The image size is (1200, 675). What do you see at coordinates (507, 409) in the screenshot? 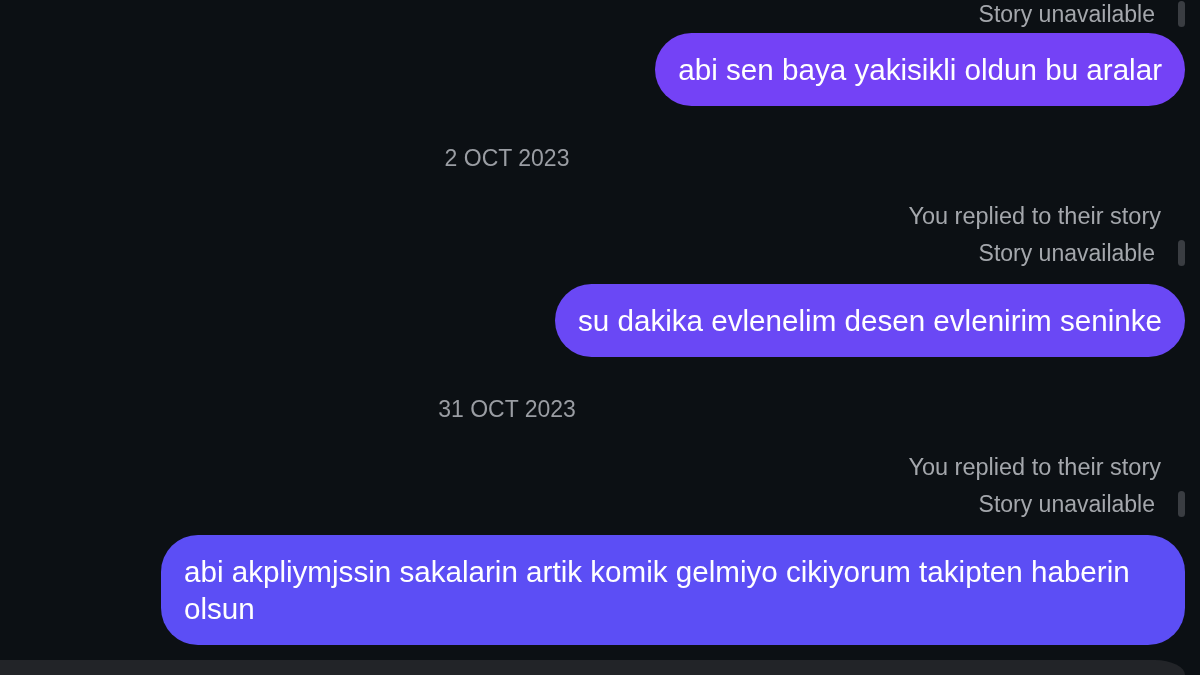
I see `date-separator: 31 OCT 2023` at bounding box center [507, 409].